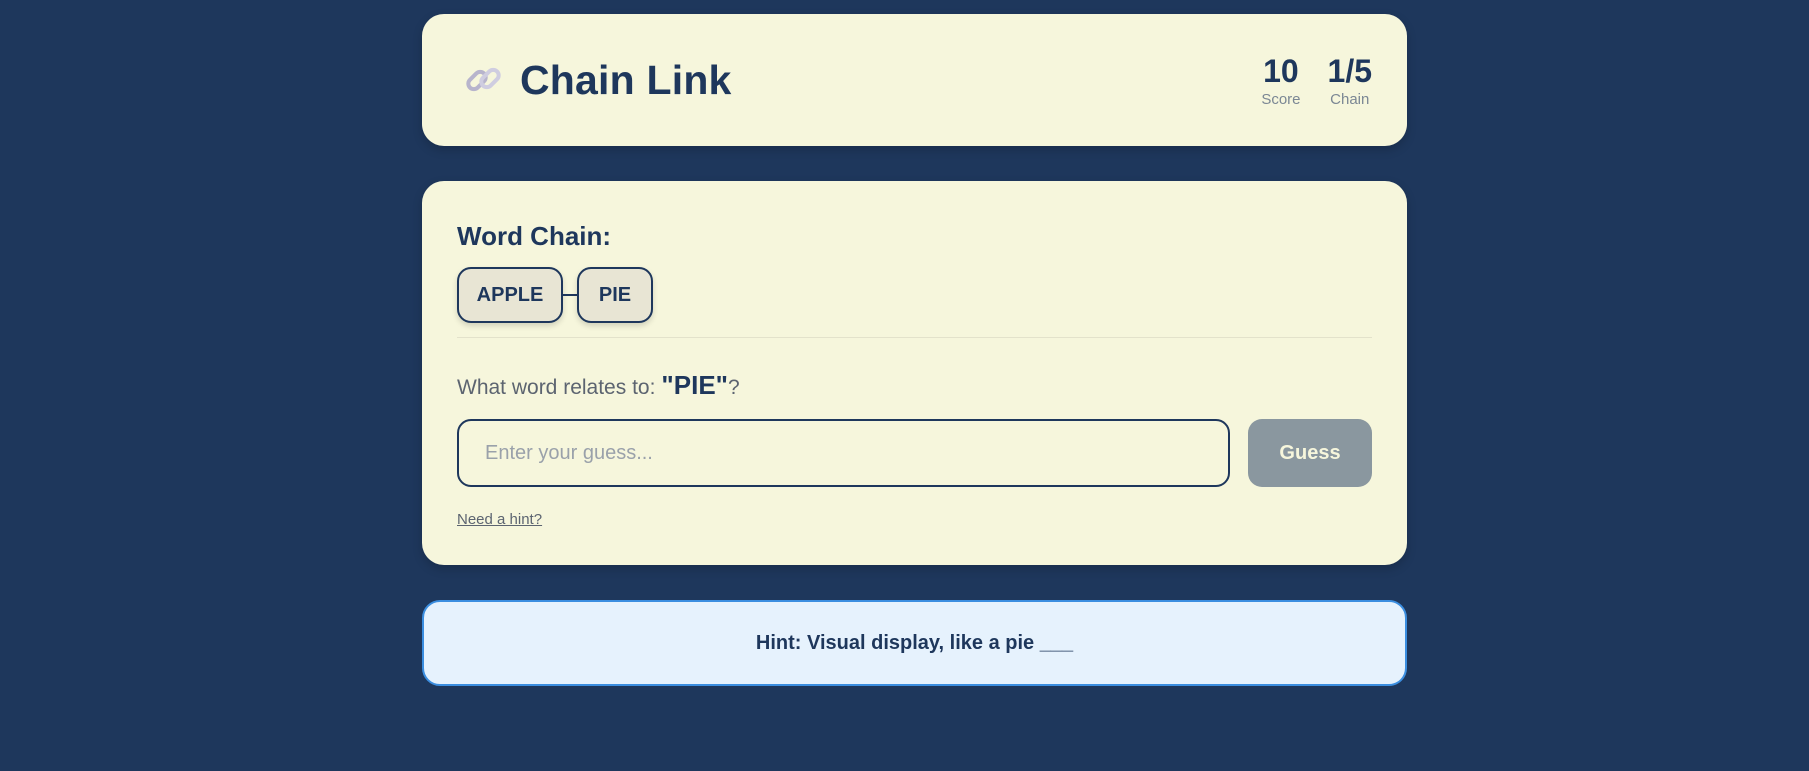  What do you see at coordinates (570, 295) in the screenshot?
I see `chain-connector` at bounding box center [570, 295].